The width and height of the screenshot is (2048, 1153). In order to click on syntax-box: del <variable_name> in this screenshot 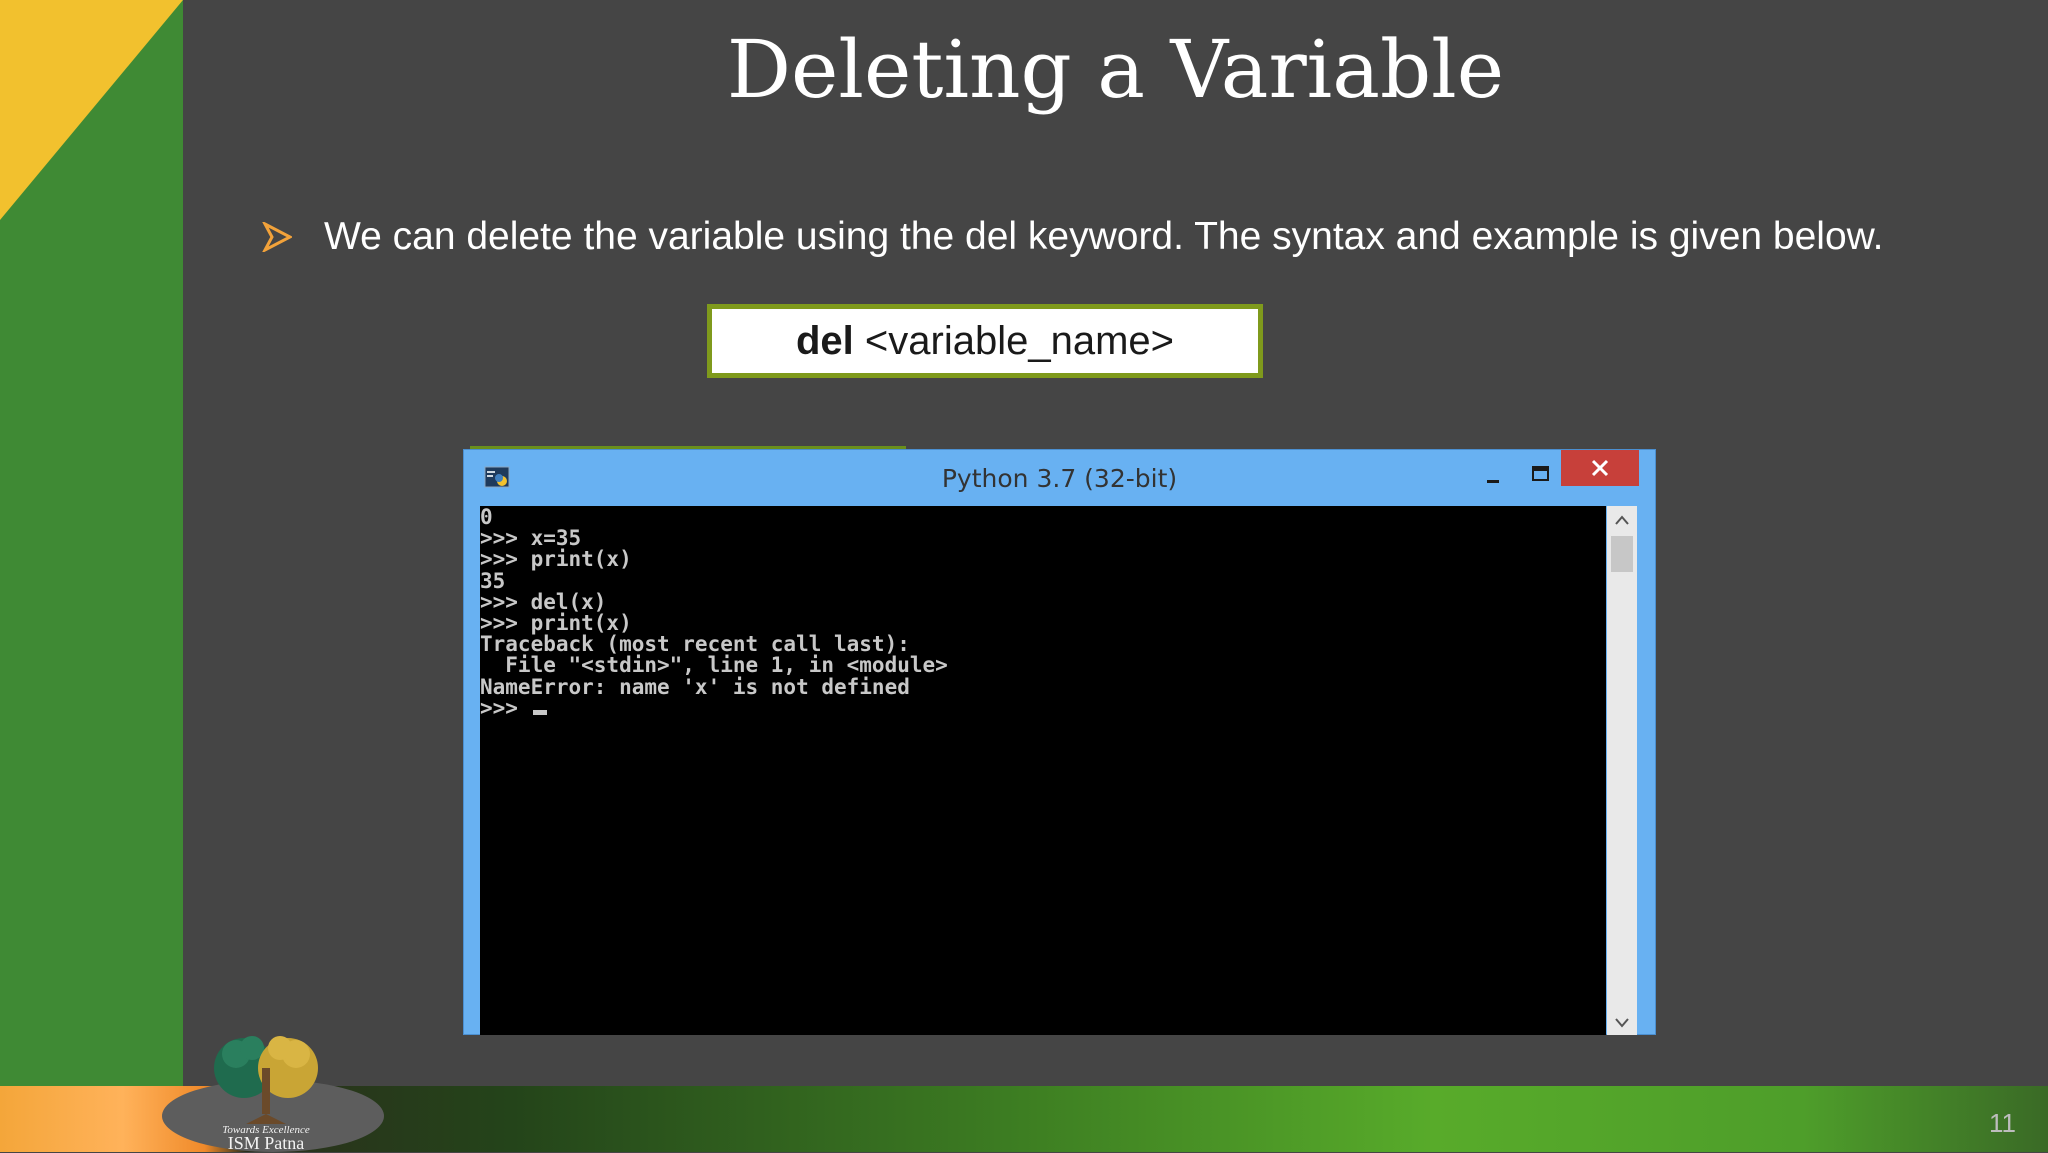, I will do `click(985, 341)`.